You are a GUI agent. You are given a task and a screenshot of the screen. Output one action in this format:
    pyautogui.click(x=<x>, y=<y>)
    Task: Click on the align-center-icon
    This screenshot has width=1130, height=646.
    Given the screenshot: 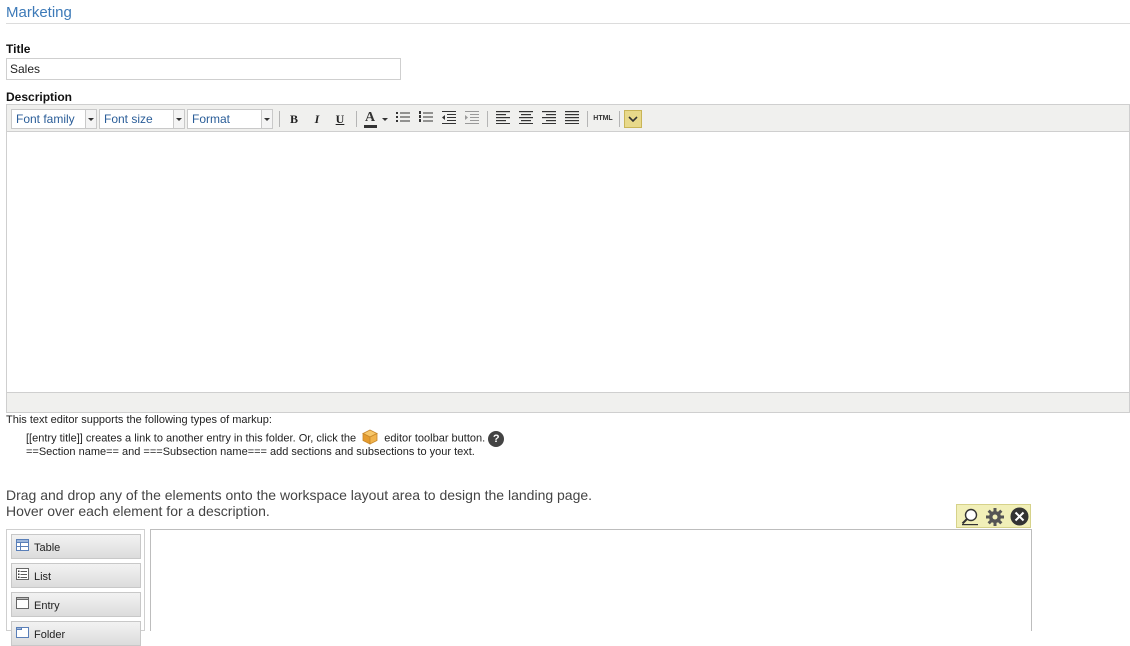 What is the action you would take?
    pyautogui.click(x=526, y=117)
    